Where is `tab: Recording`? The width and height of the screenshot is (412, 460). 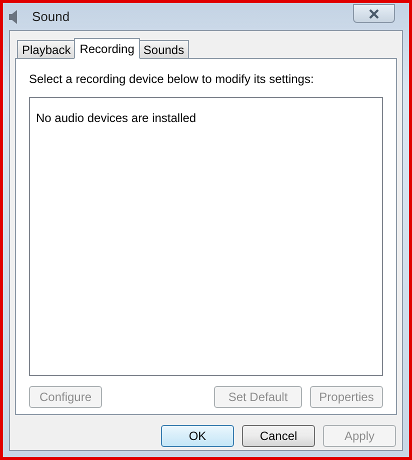
tab: Recording is located at coordinates (107, 48).